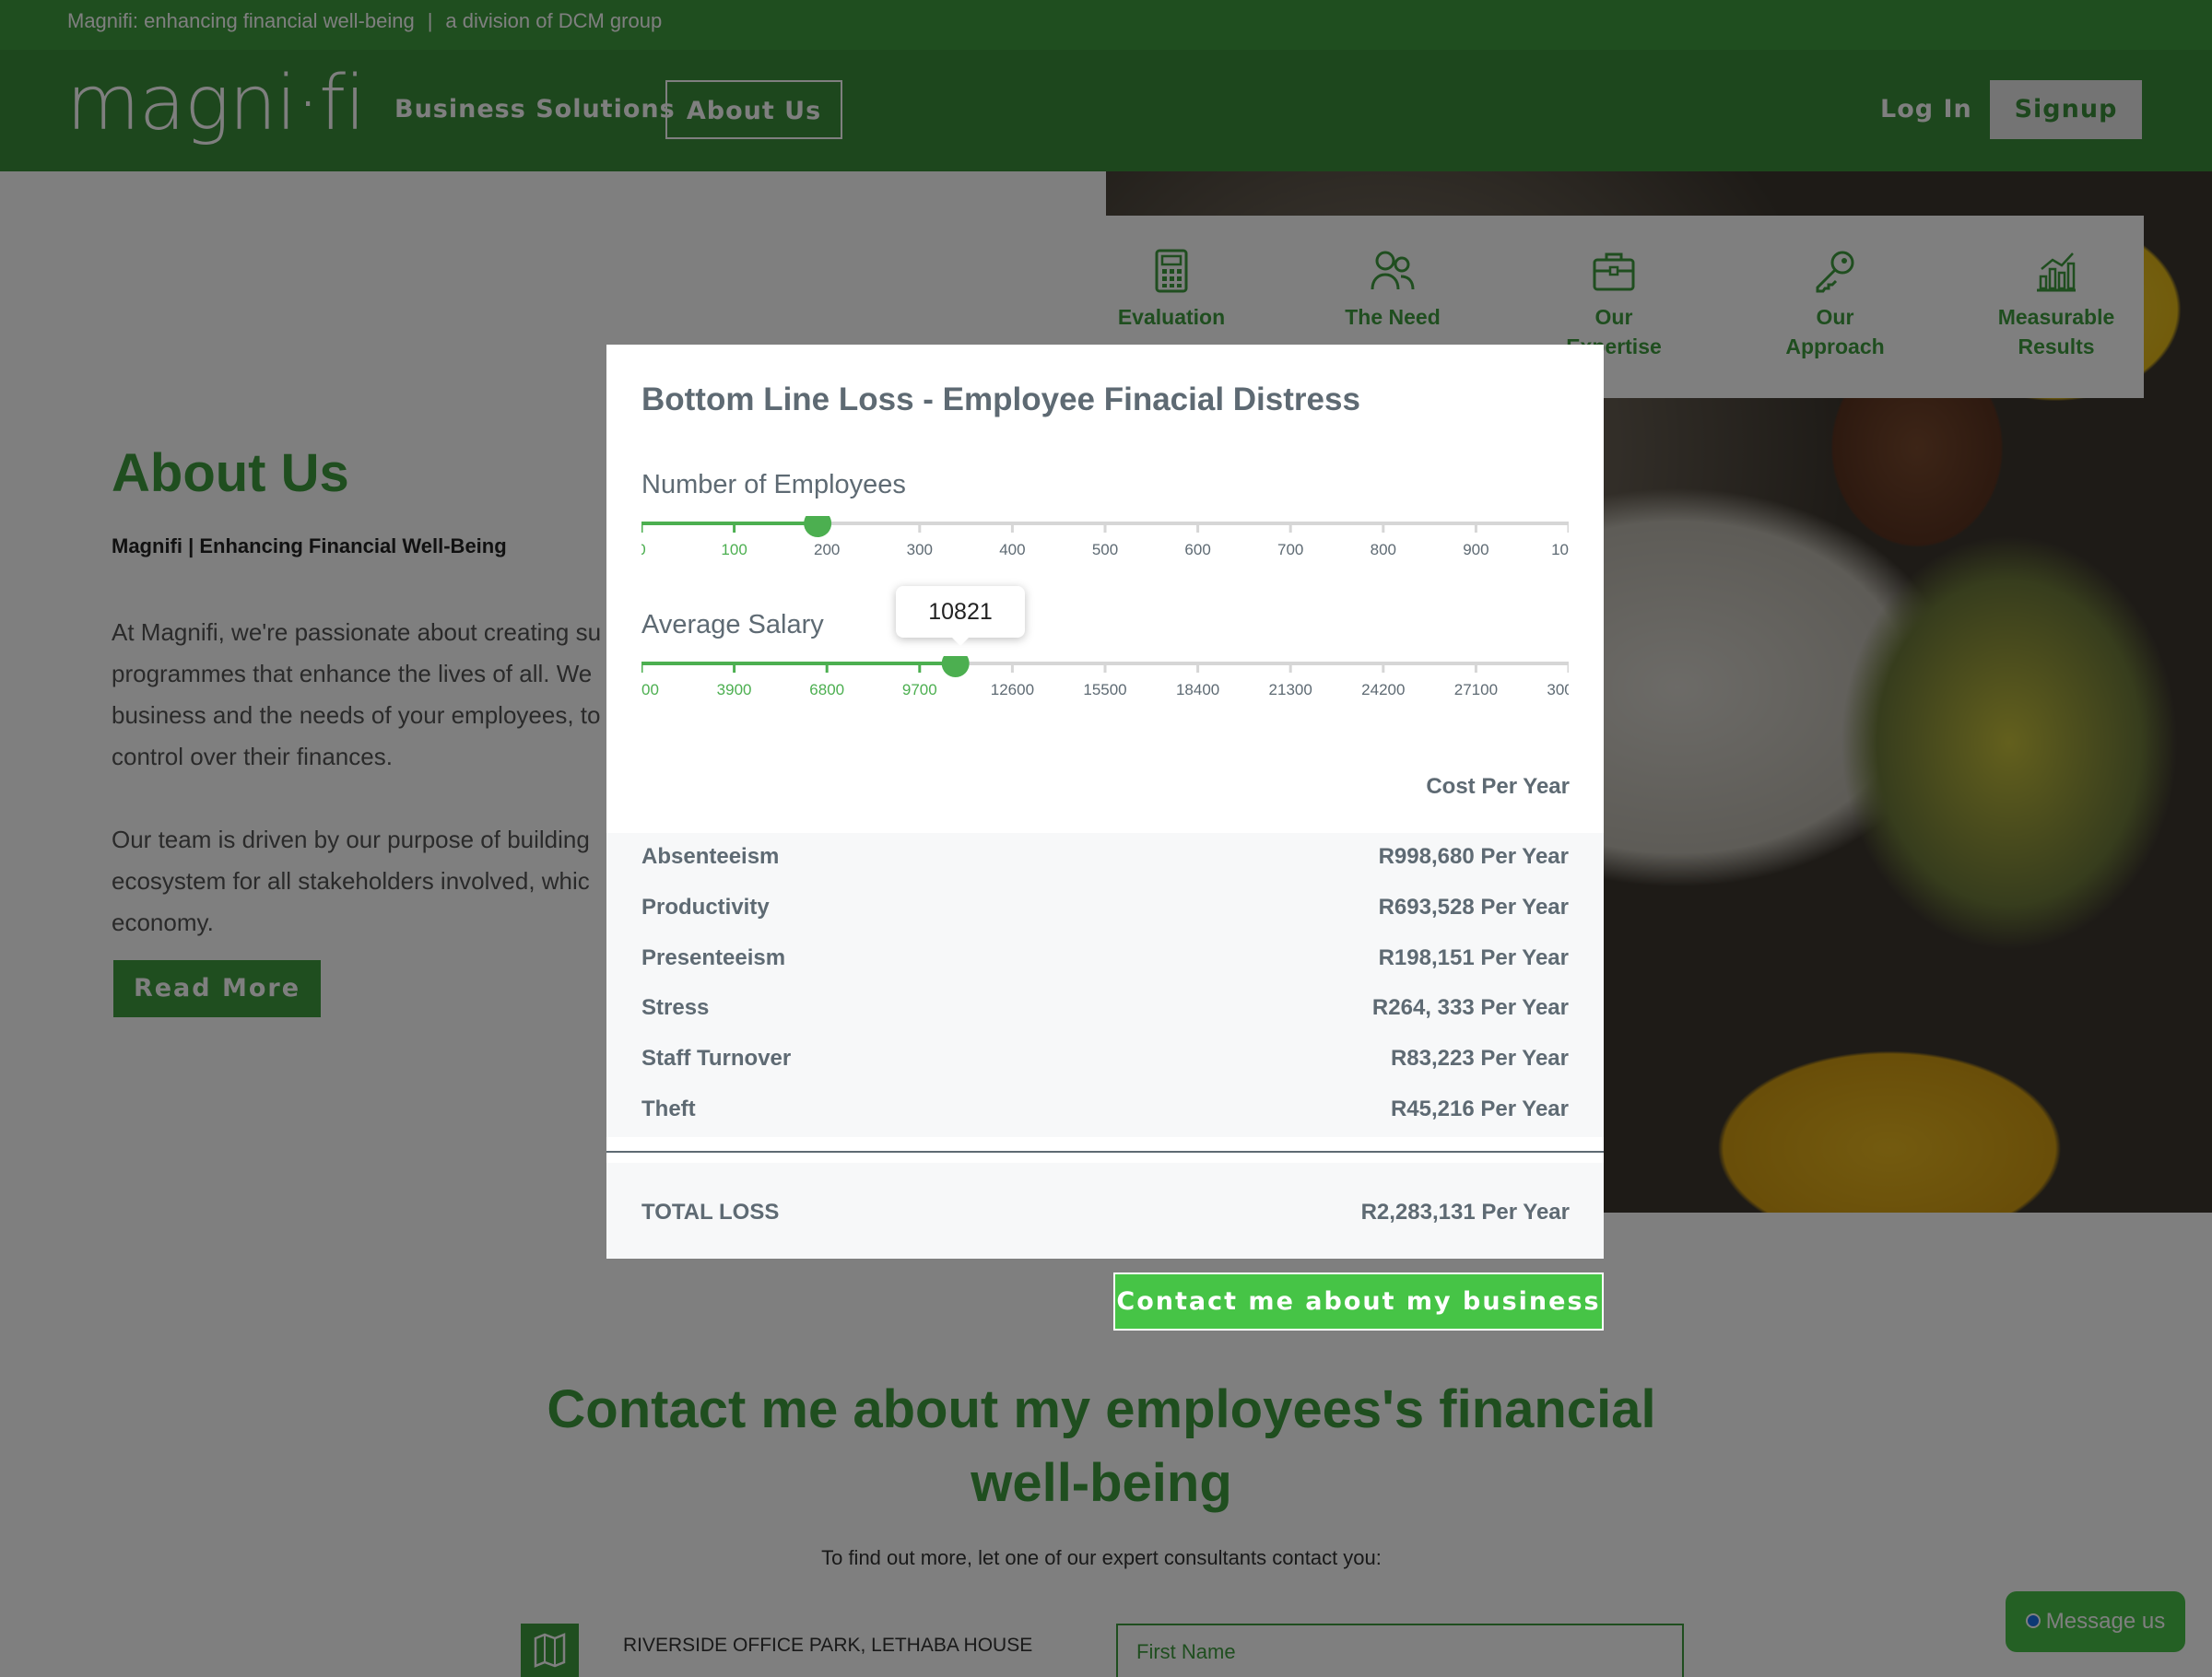 Image resolution: width=2212 pixels, height=1677 pixels. I want to click on salary-slider-label: Average Salary, so click(732, 624).